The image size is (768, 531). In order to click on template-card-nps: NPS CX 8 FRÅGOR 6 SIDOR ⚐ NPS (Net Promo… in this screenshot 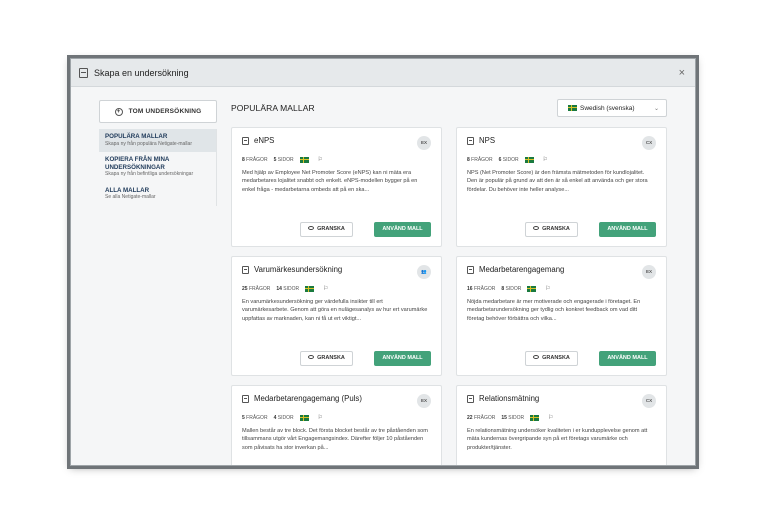, I will do `click(561, 187)`.